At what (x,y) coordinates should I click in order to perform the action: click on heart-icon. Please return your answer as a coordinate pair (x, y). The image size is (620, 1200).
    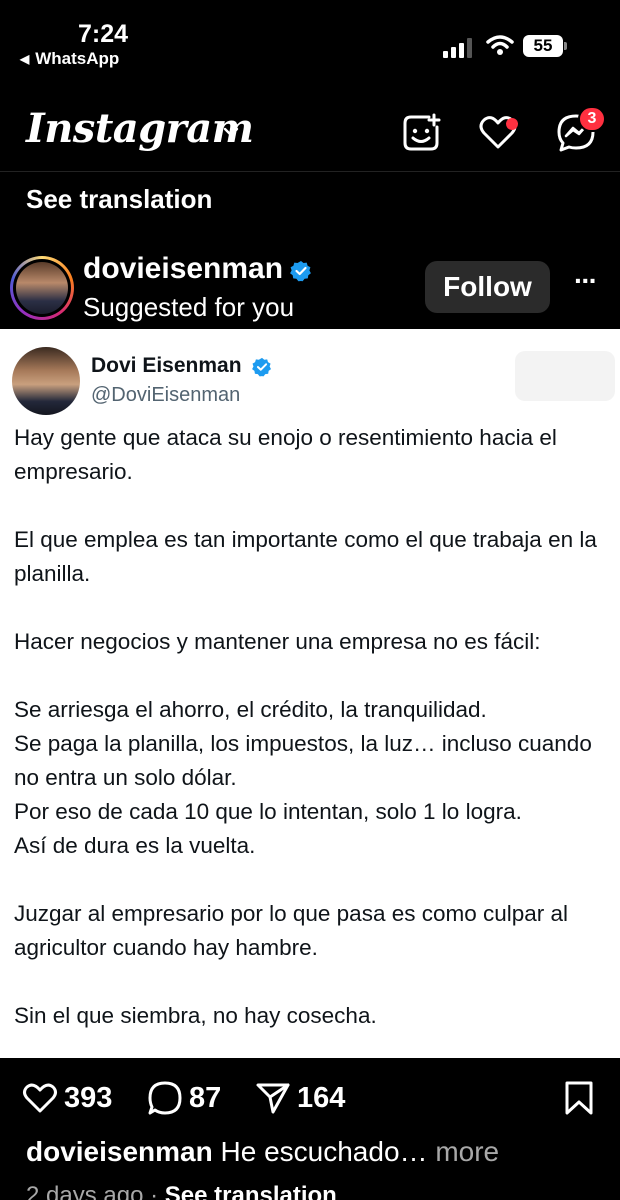
    Looking at the image, I should click on (40, 1098).